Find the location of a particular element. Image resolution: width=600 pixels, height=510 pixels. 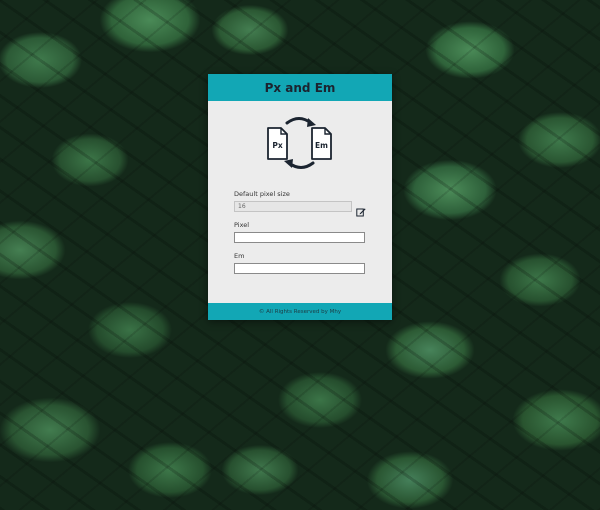

app-title: Px and Em is located at coordinates (300, 87).